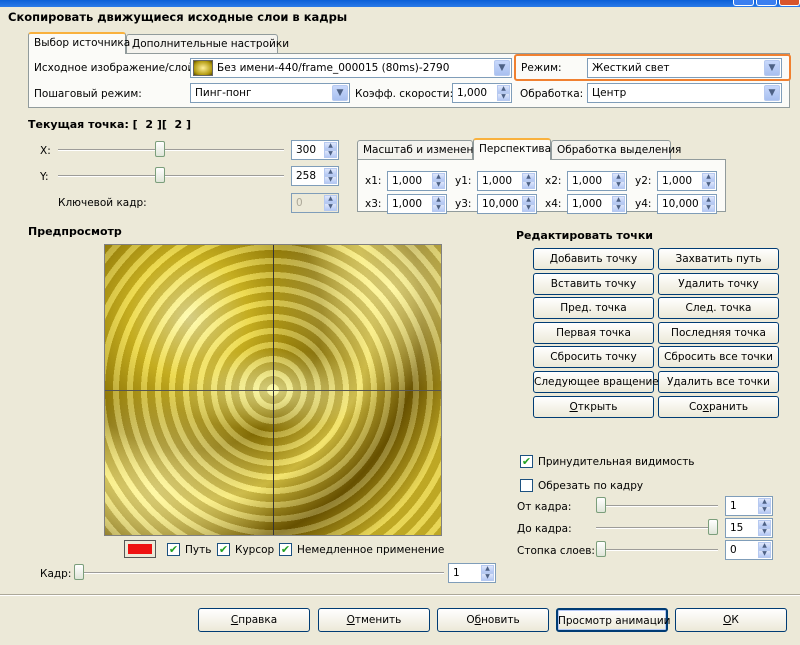  Describe the element at coordinates (657, 550) in the screenshot. I see `layer-stack-track` at that location.